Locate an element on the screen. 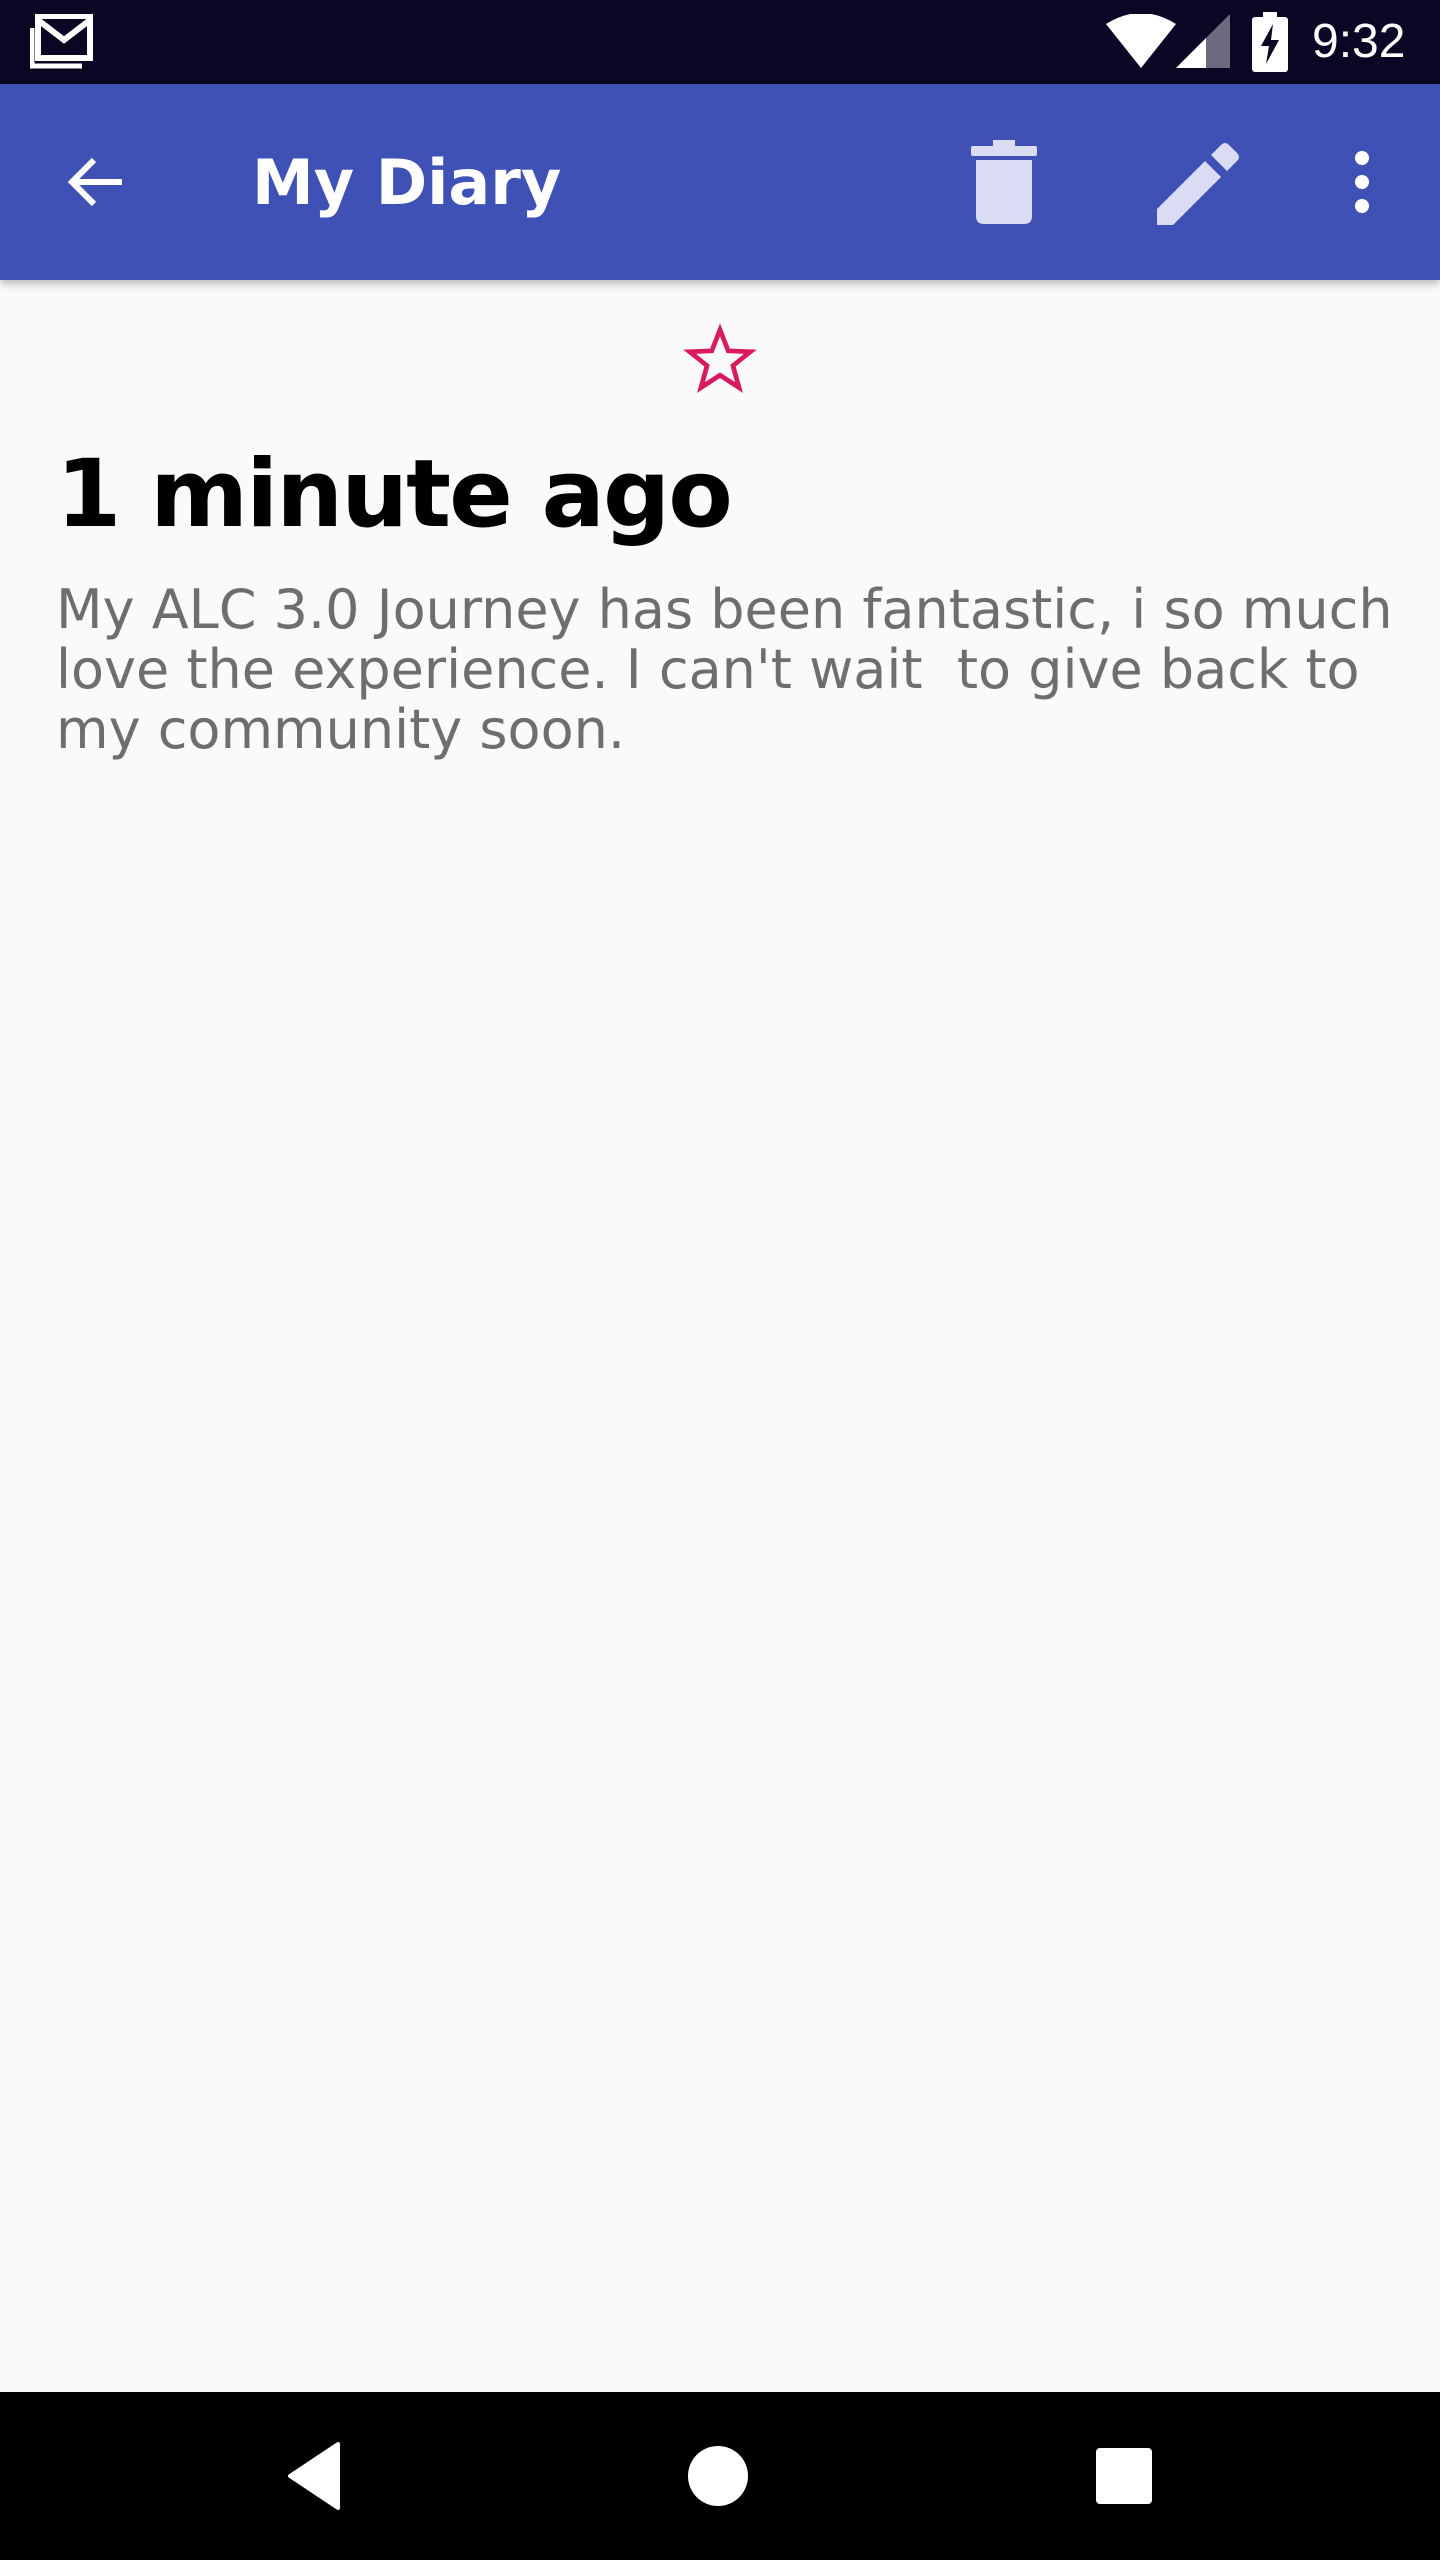 The image size is (1440, 2560). star-outline-icon is located at coordinates (720, 358).